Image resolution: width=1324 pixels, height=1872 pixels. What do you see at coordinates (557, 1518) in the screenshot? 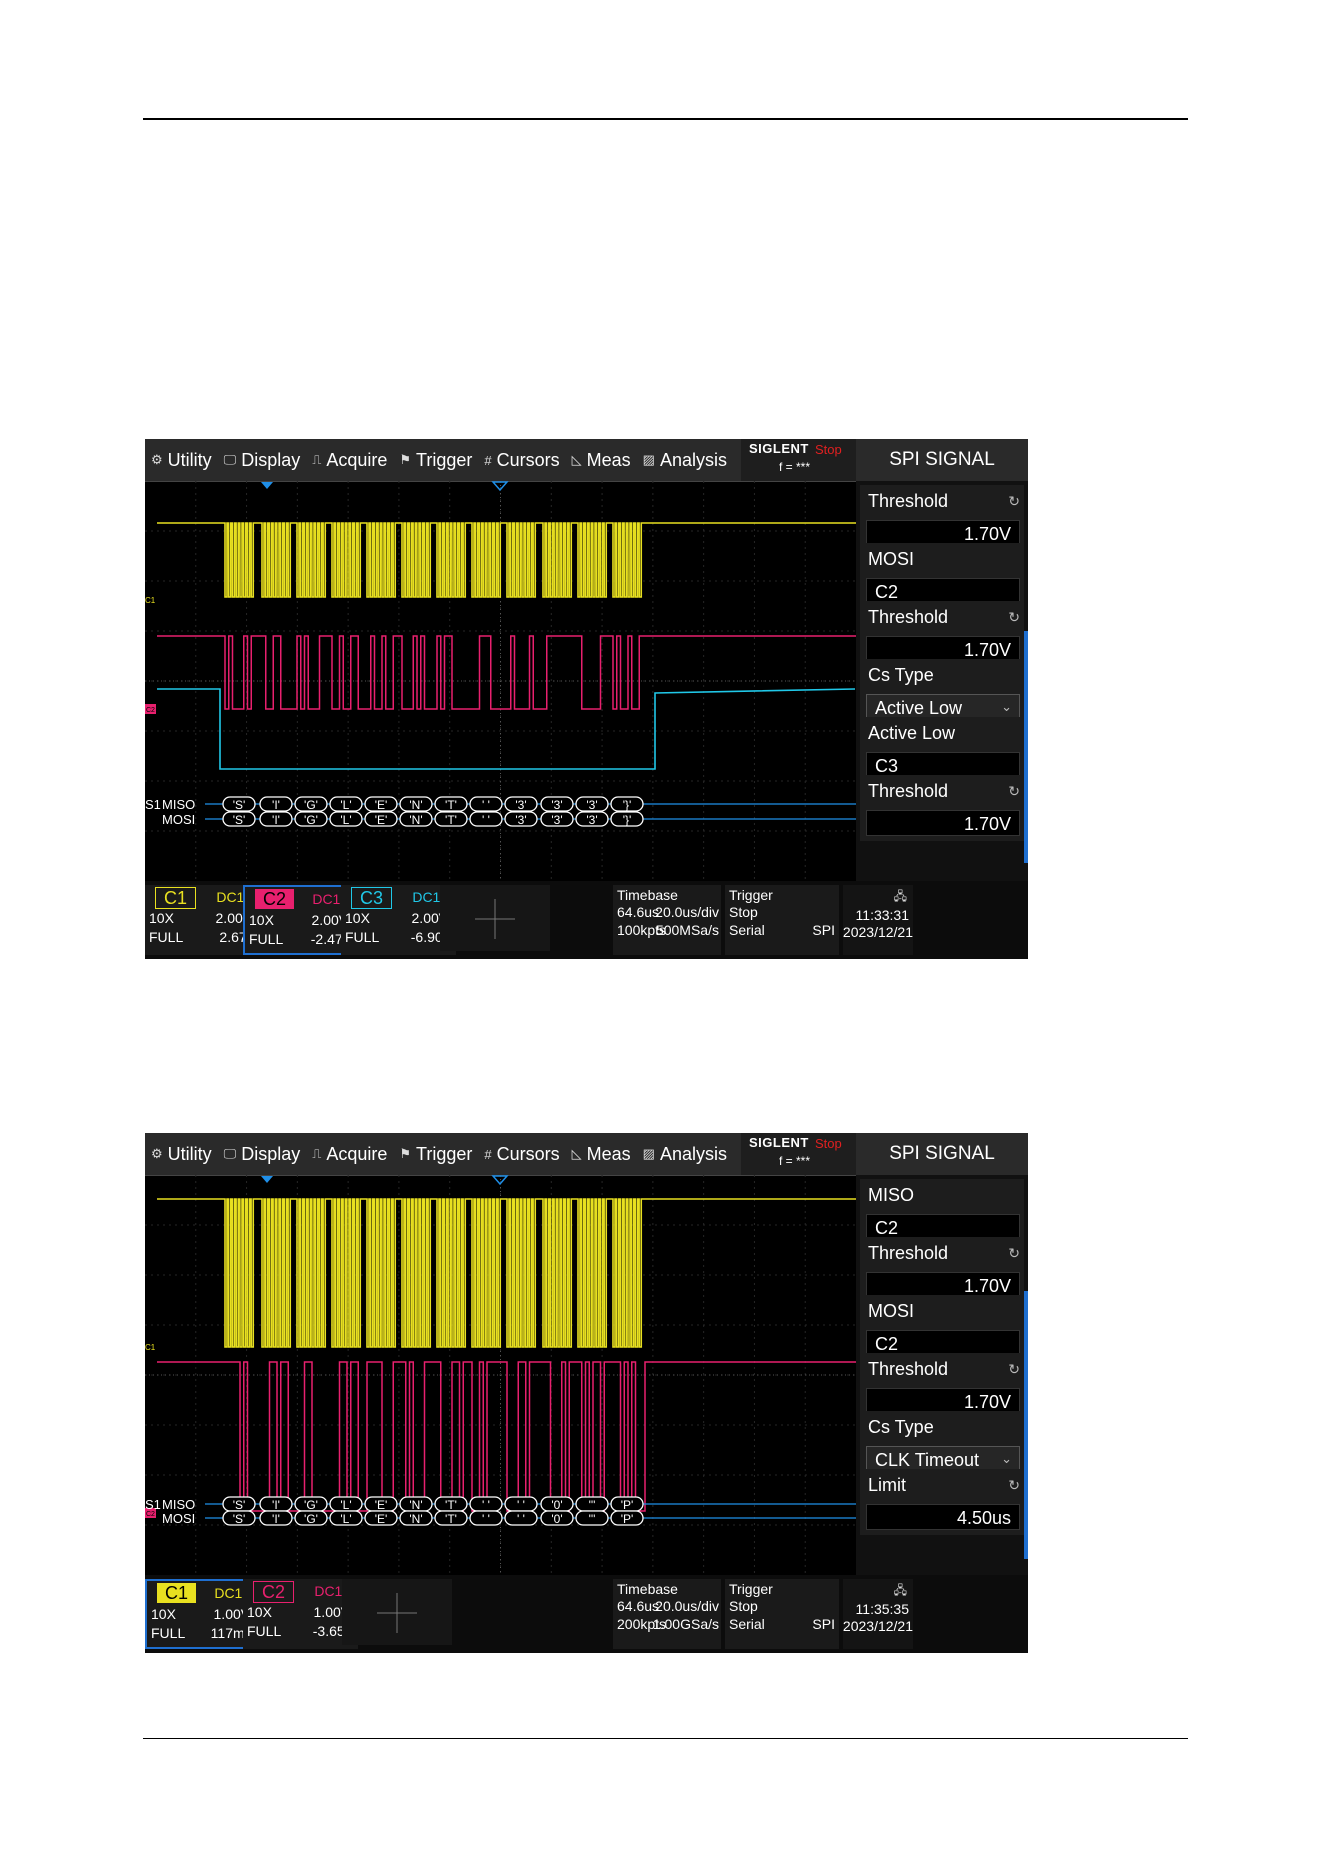
I see `mosi-decoded-byte: '0'` at bounding box center [557, 1518].